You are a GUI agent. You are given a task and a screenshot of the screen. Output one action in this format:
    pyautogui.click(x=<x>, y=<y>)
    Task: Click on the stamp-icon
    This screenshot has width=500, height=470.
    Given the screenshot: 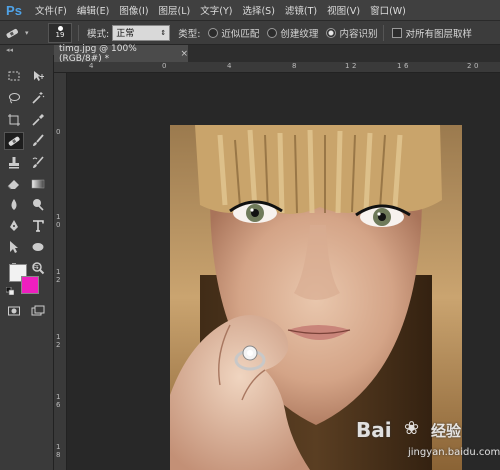 What is the action you would take?
    pyautogui.click(x=14, y=163)
    